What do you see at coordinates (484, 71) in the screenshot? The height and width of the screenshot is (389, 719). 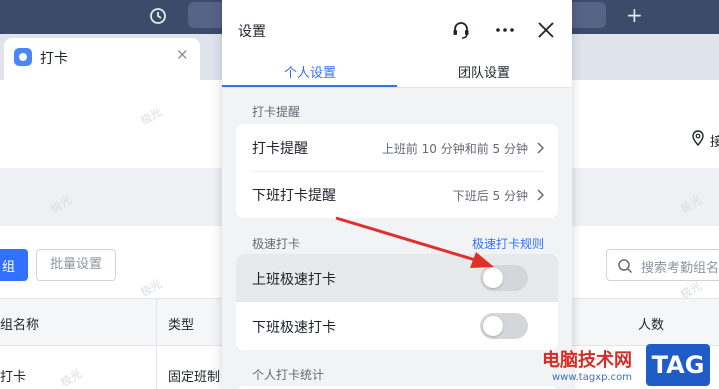 I see `tab-team-settings: 团队设置` at bounding box center [484, 71].